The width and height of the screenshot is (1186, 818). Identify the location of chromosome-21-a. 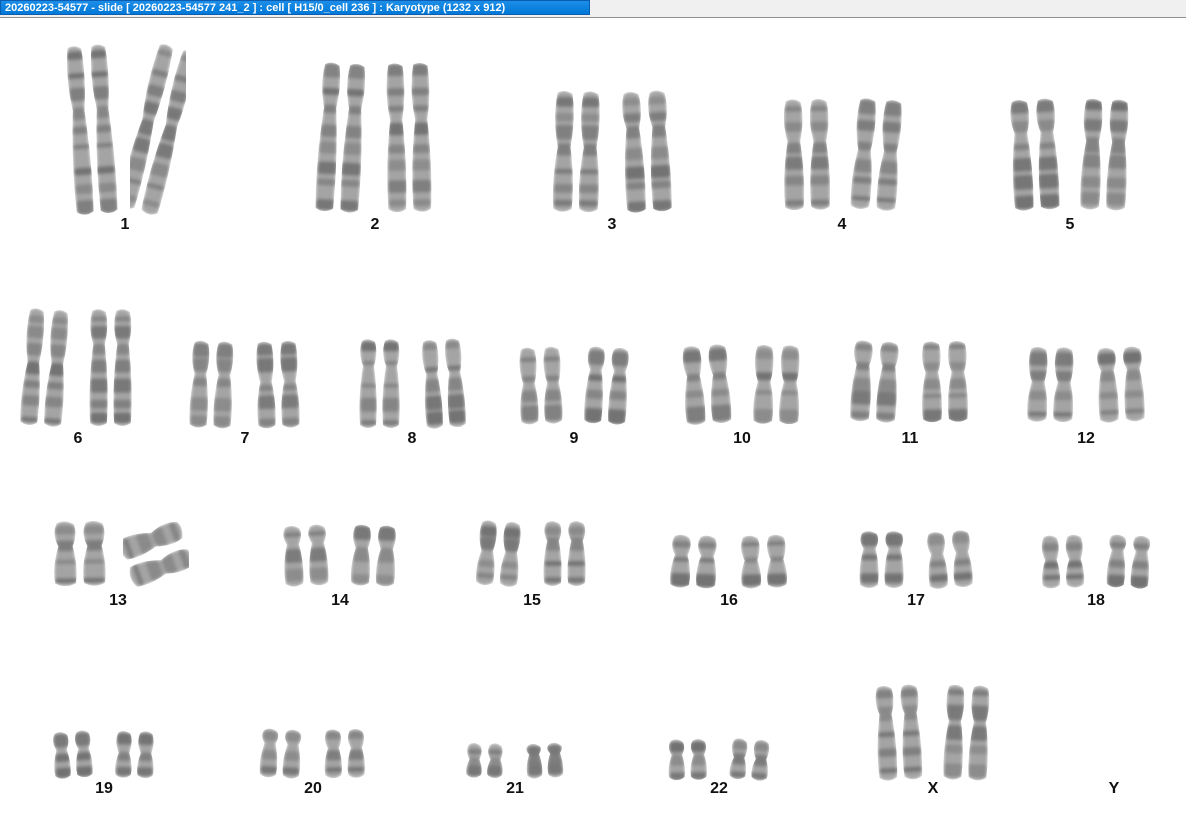
(485, 761).